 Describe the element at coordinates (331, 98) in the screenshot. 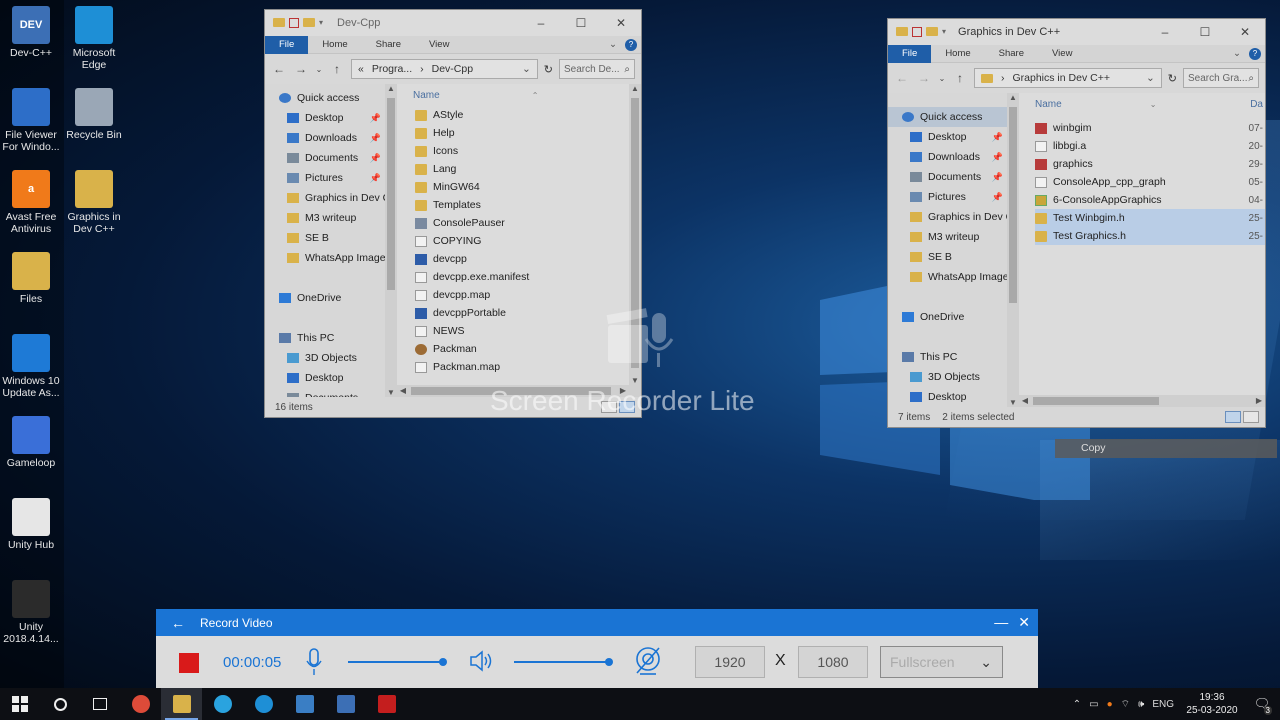

I see `nav-item: Quick access` at that location.